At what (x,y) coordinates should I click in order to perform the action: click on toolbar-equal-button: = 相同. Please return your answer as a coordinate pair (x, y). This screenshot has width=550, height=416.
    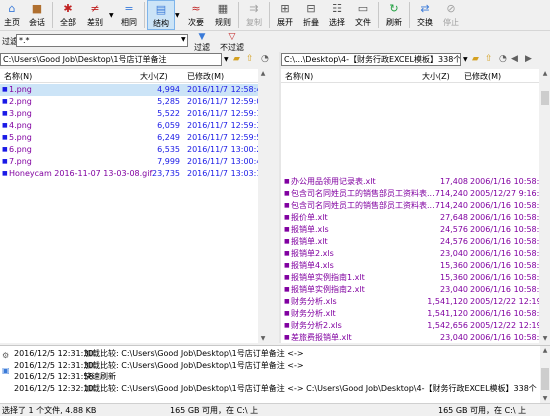
    Looking at the image, I should click on (129, 15).